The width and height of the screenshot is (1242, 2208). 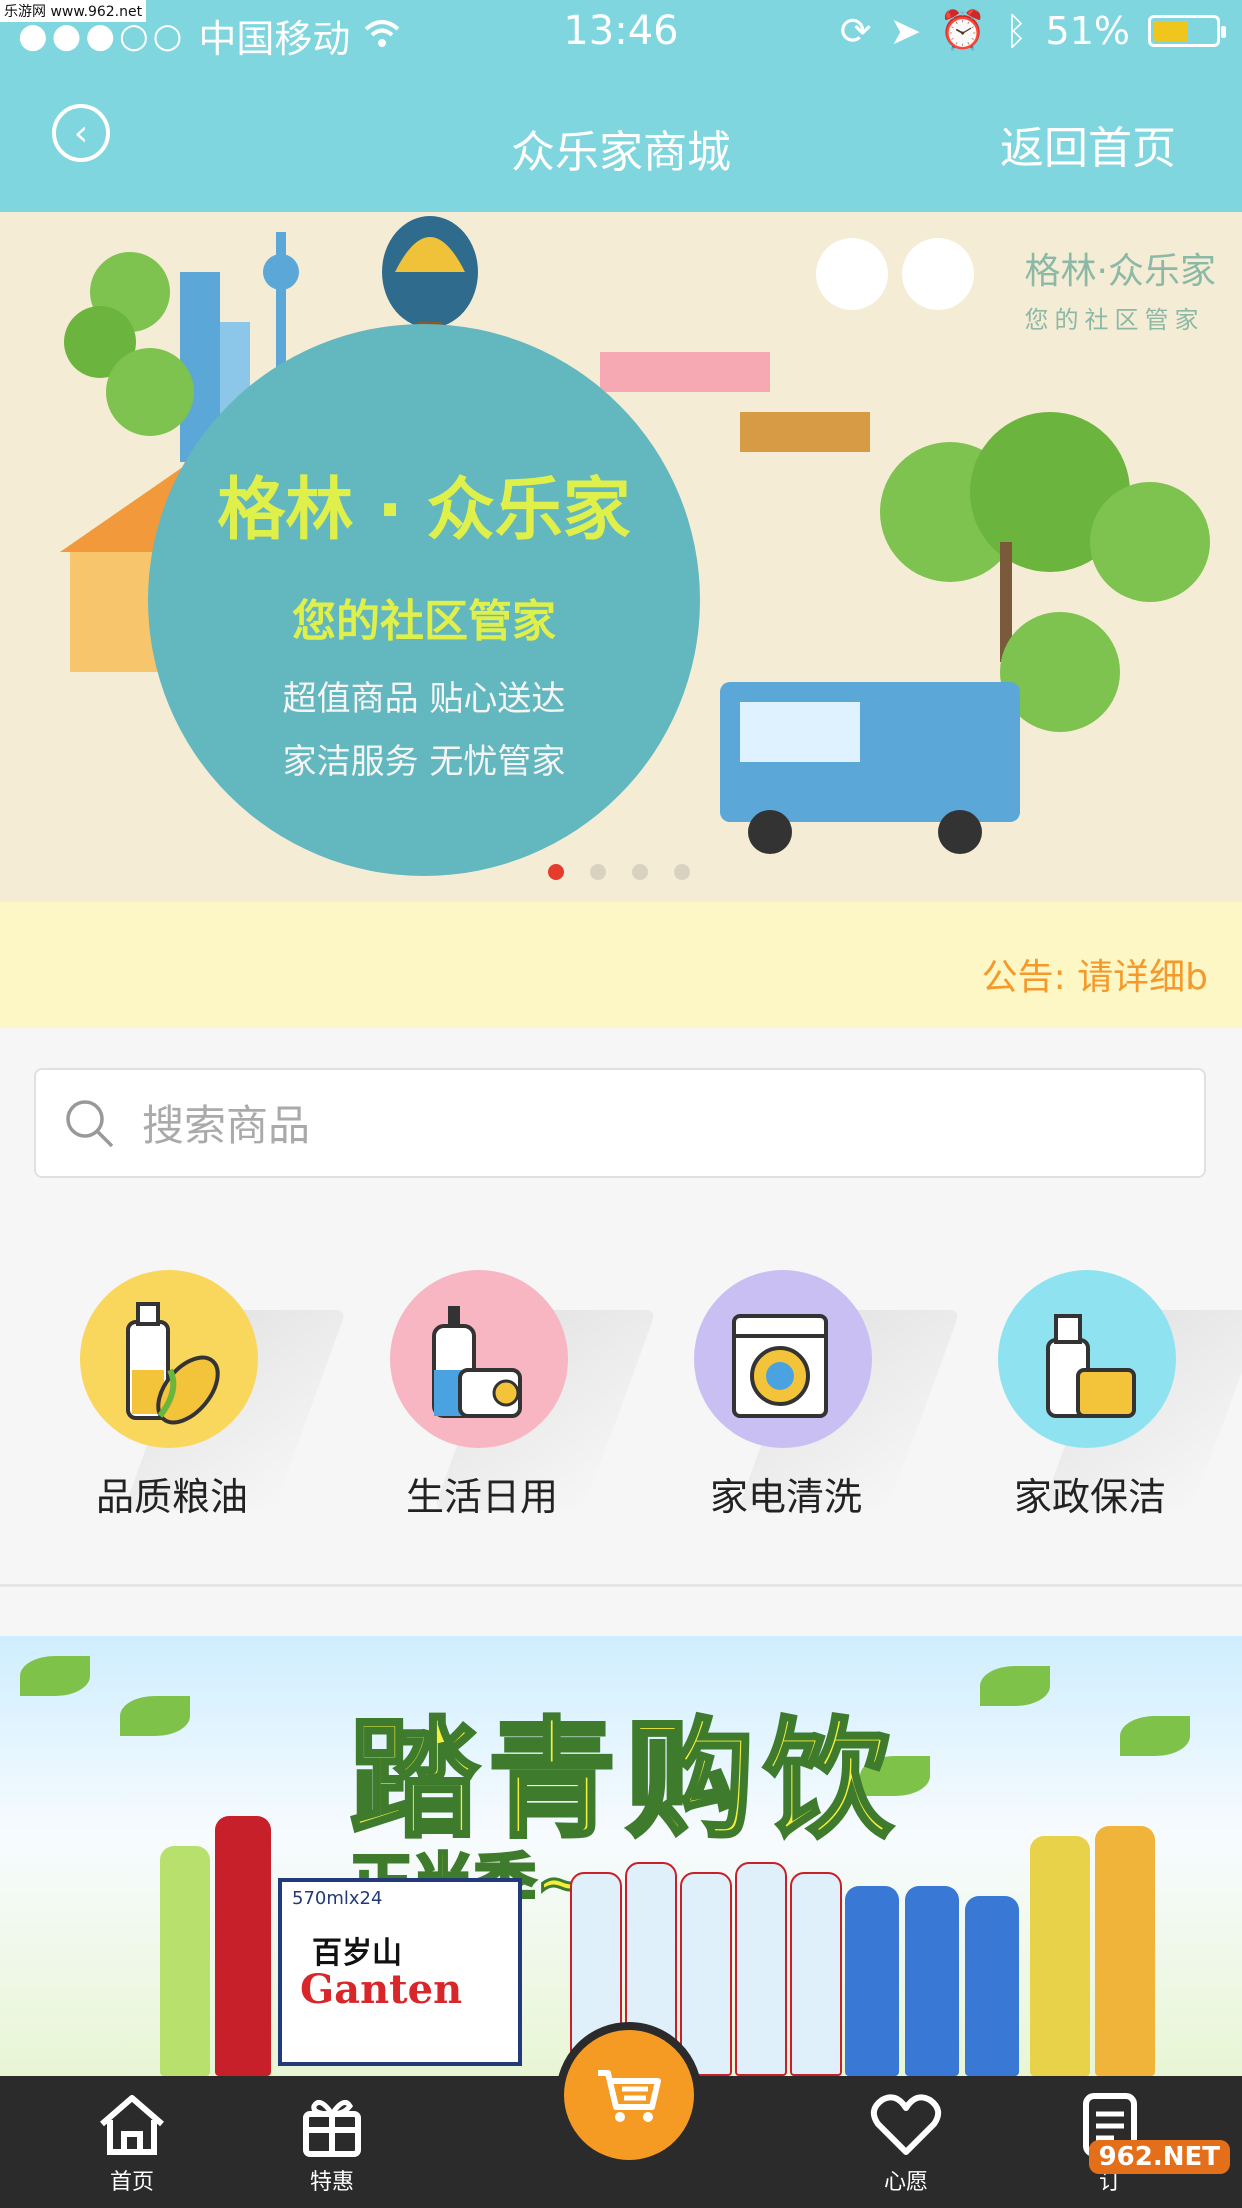 I want to click on bottle-tissue-icon, so click(x=477, y=1362).